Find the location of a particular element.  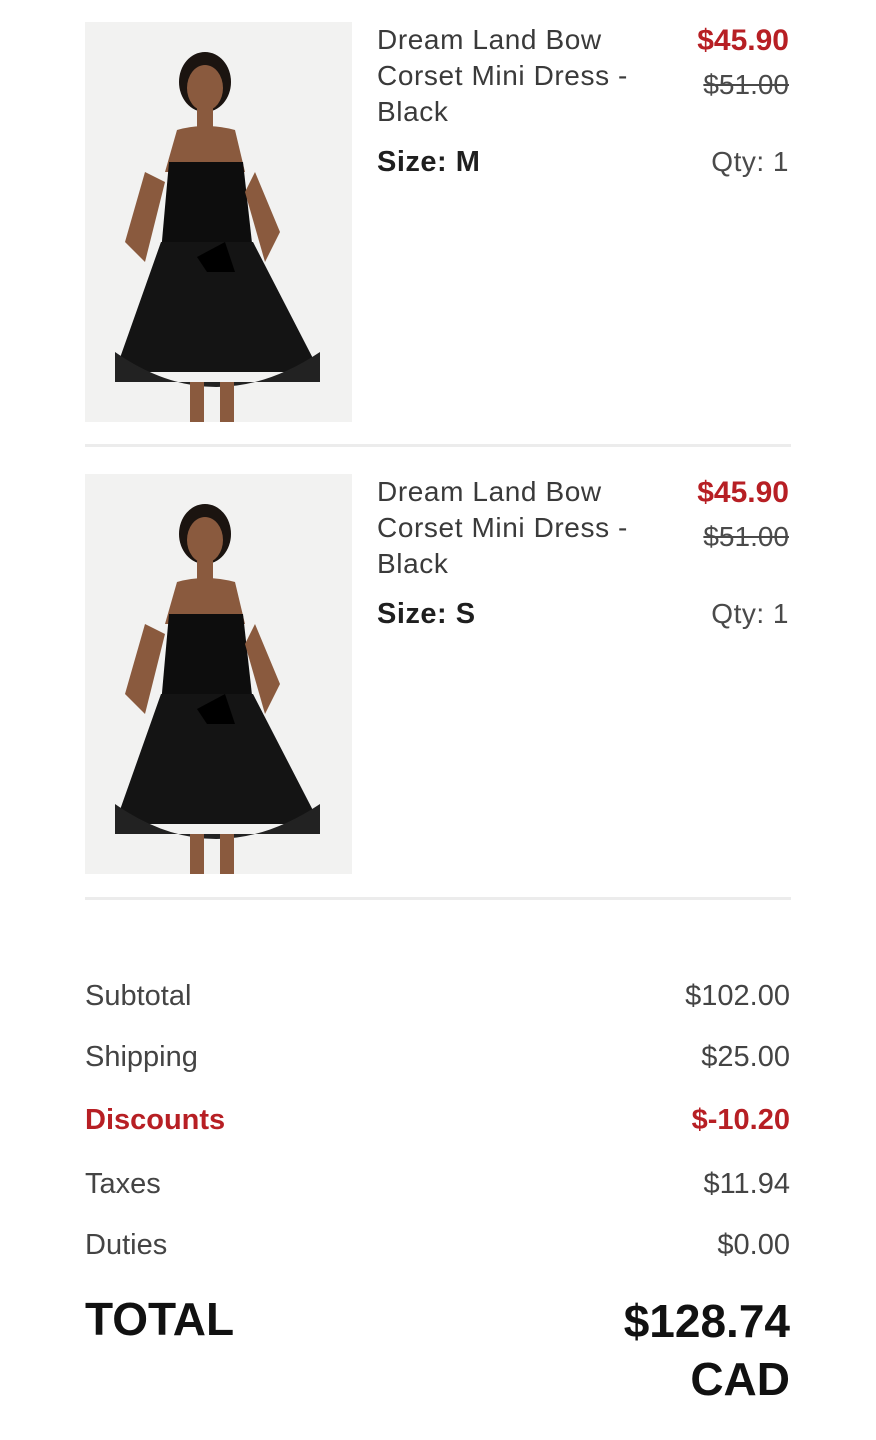

product-size: Size: S is located at coordinates (426, 614).